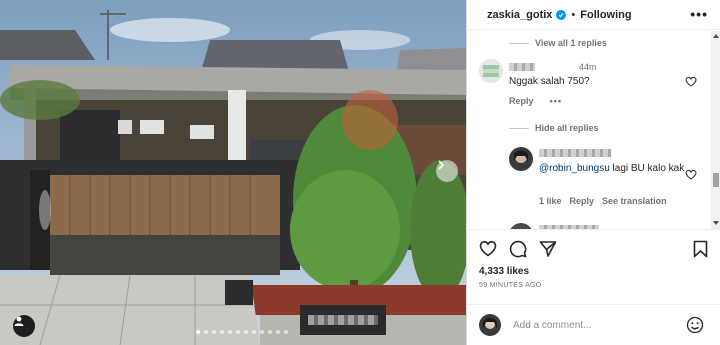 This screenshot has width=720, height=345. What do you see at coordinates (522, 67) in the screenshot?
I see `commenter-username-blurred` at bounding box center [522, 67].